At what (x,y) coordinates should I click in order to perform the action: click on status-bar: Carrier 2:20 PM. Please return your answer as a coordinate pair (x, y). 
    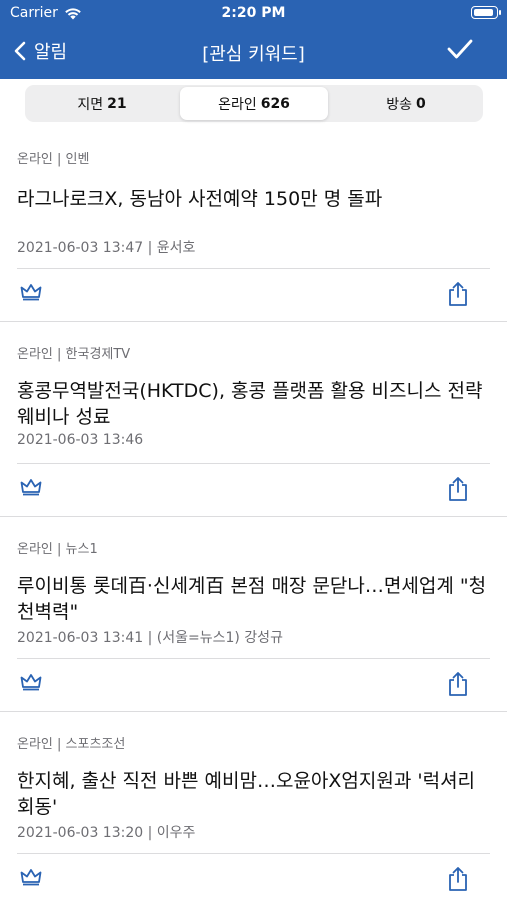
    Looking at the image, I should click on (253, 14).